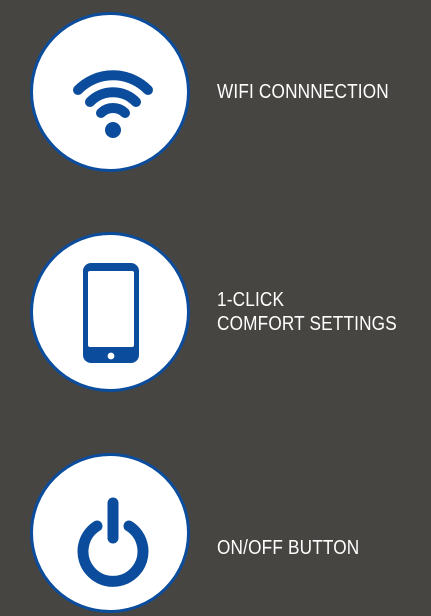  What do you see at coordinates (307, 312) in the screenshot?
I see `feature-label-comfort-settings: 1-CLICK COMFORT SETTINGS` at bounding box center [307, 312].